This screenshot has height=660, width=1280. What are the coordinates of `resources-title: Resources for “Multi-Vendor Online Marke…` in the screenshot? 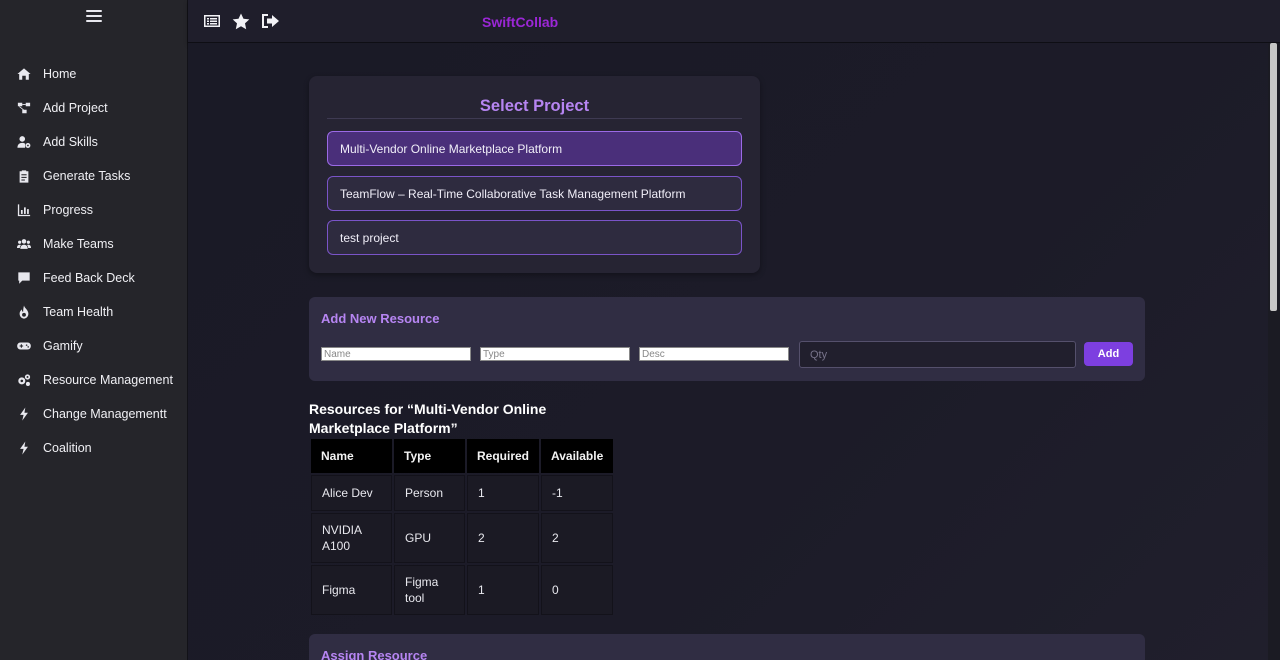 It's located at (428, 418).